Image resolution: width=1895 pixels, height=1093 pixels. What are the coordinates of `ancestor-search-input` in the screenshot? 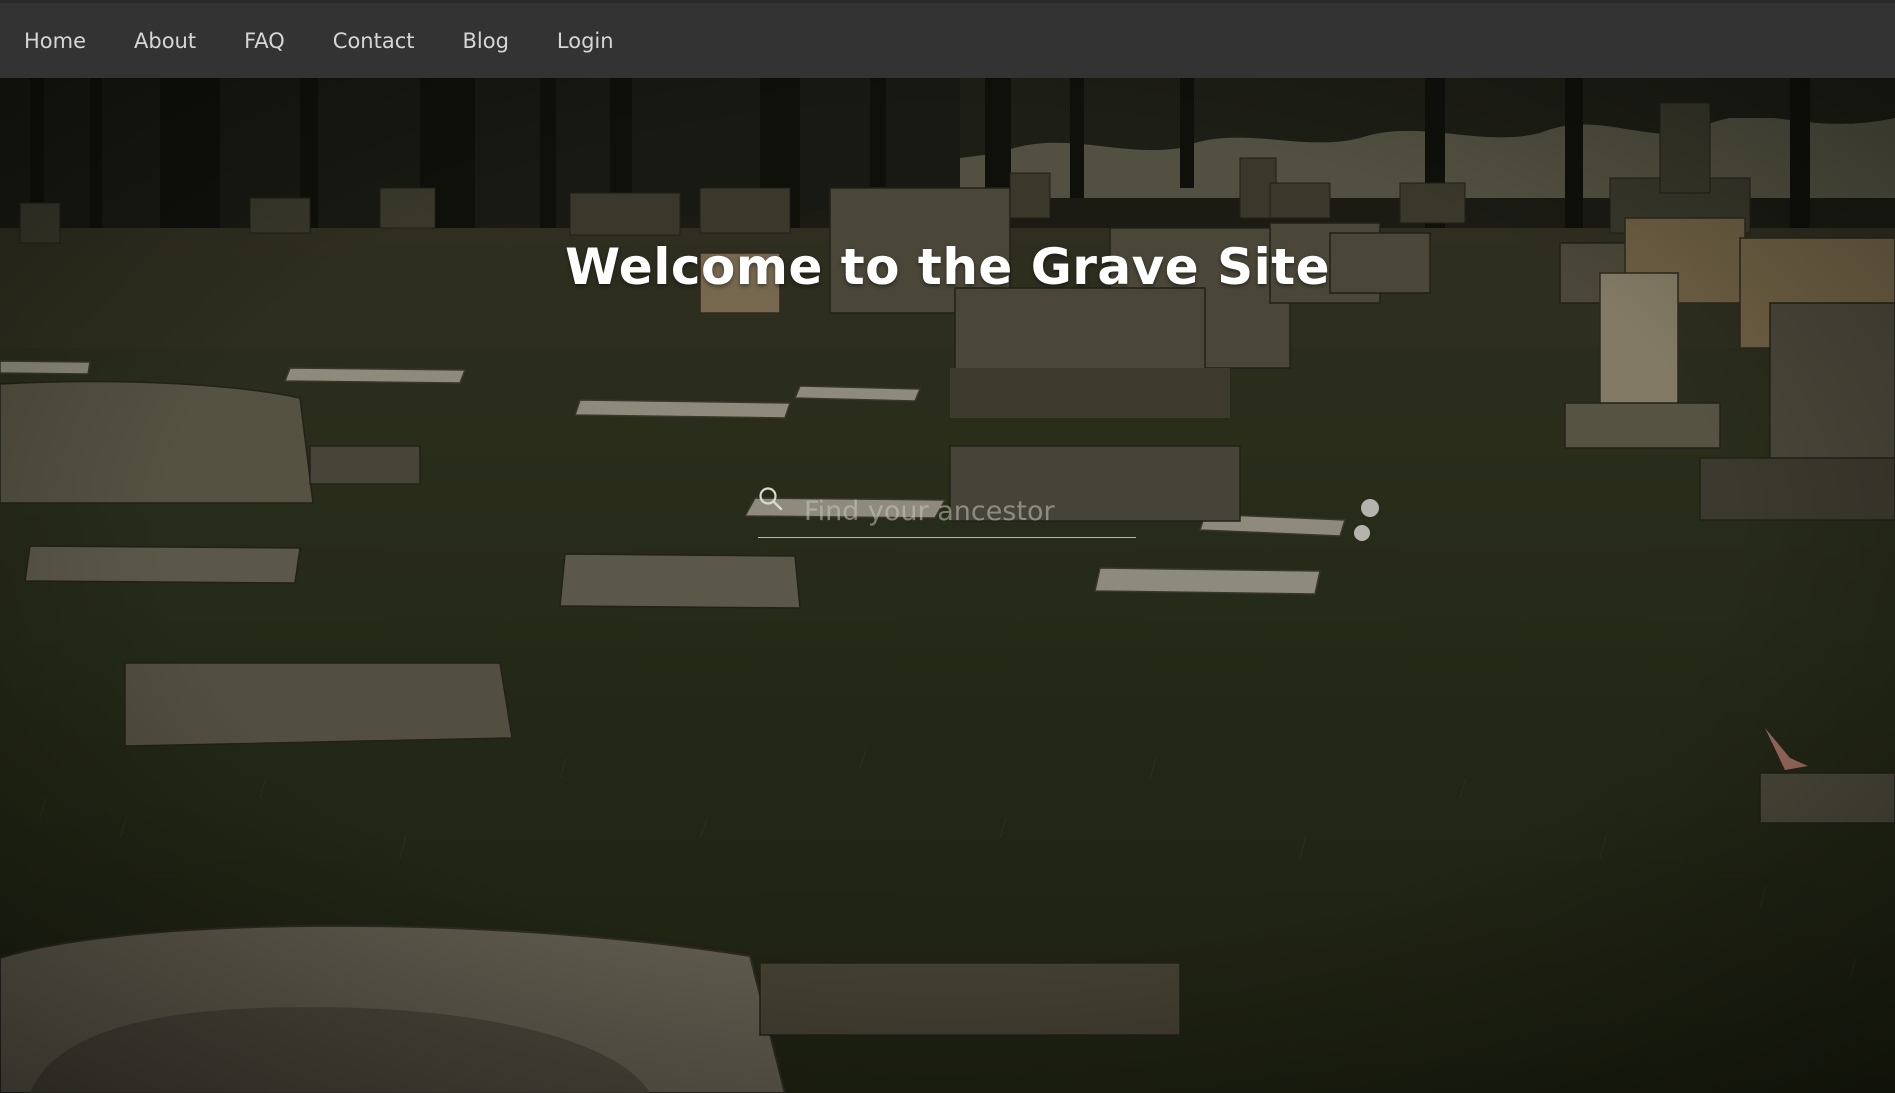 It's located at (969, 511).